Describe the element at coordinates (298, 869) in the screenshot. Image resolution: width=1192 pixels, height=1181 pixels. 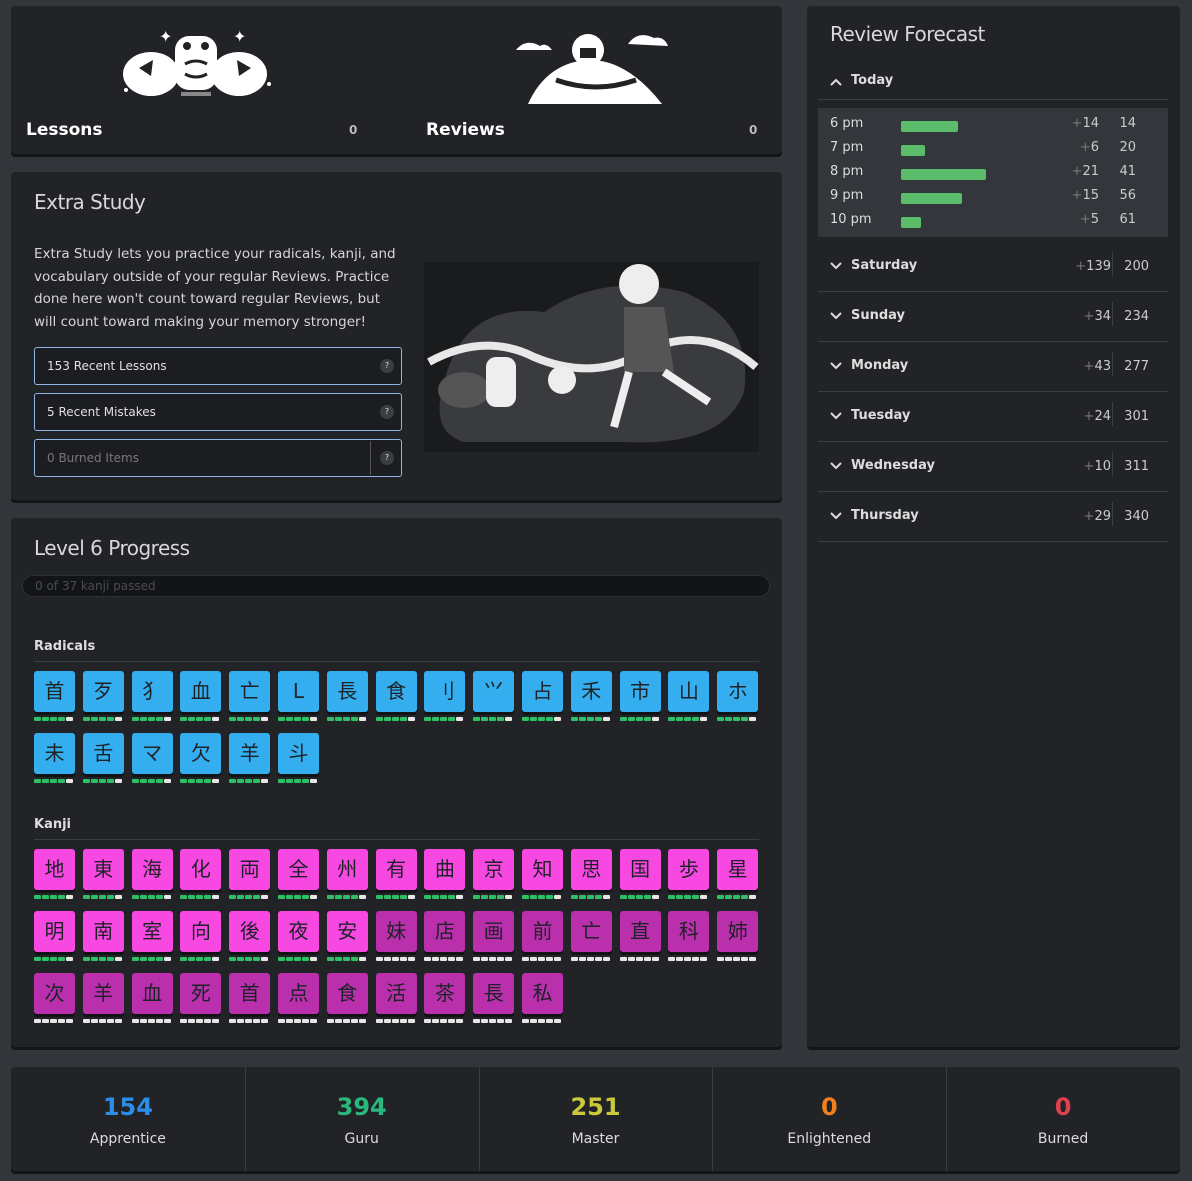
I see `kanji-tile: 全` at that location.